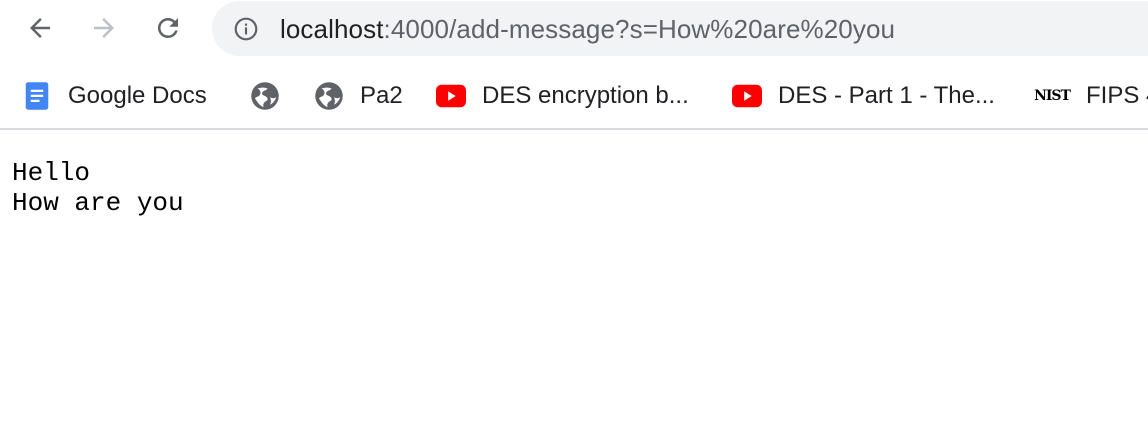  I want to click on reload-icon, so click(167, 27).